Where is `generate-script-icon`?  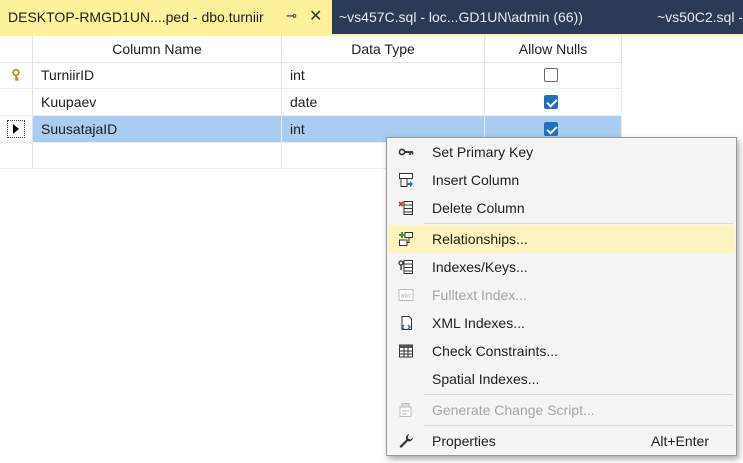 generate-script-icon is located at coordinates (406, 410).